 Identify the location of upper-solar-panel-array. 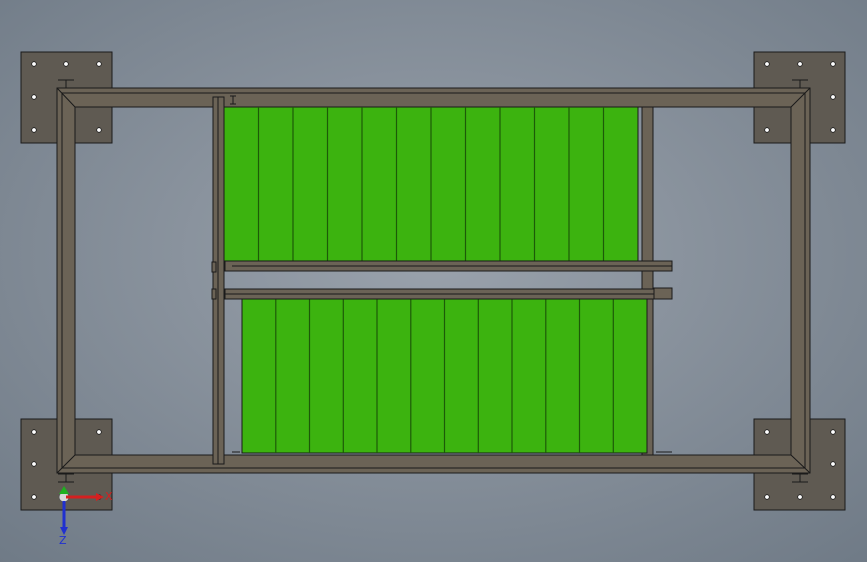
(431, 184).